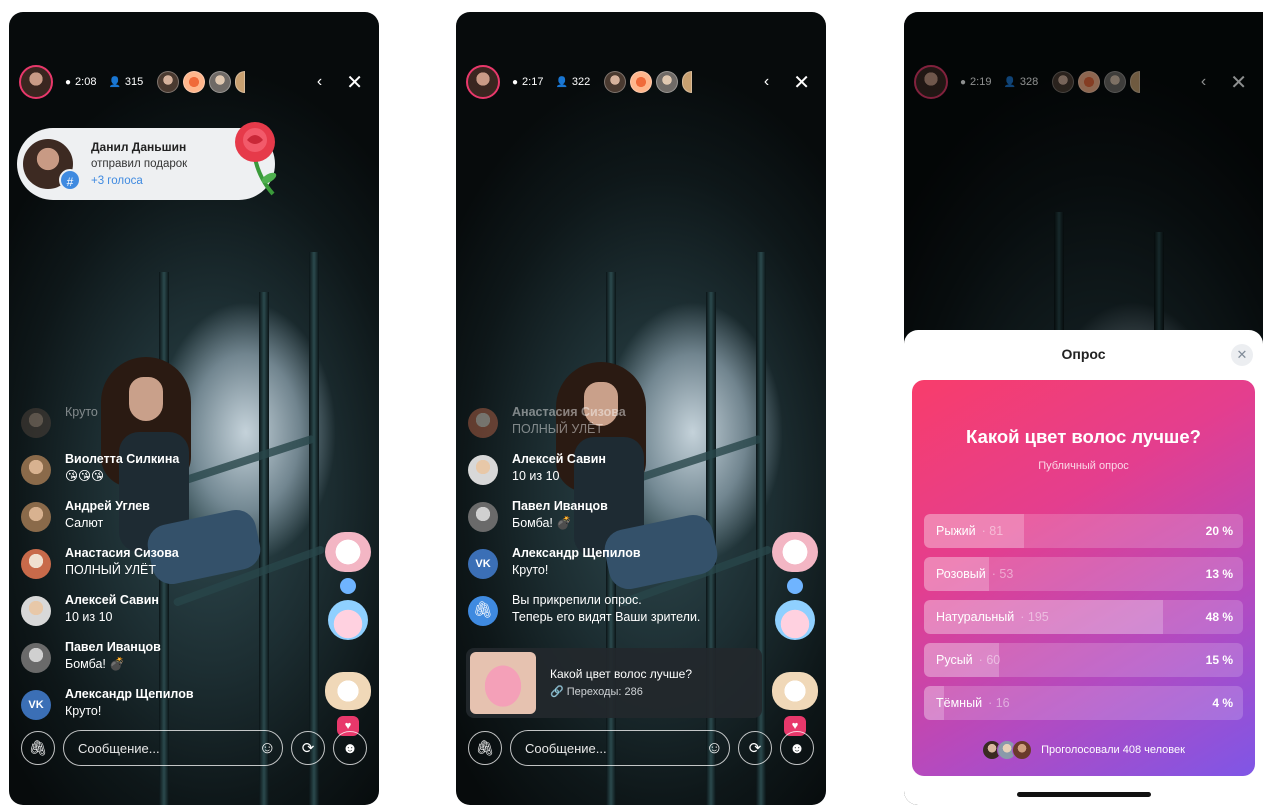 The image size is (1263, 808). Describe the element at coordinates (1006, 574) in the screenshot. I see `poll-option-count: 53` at that location.